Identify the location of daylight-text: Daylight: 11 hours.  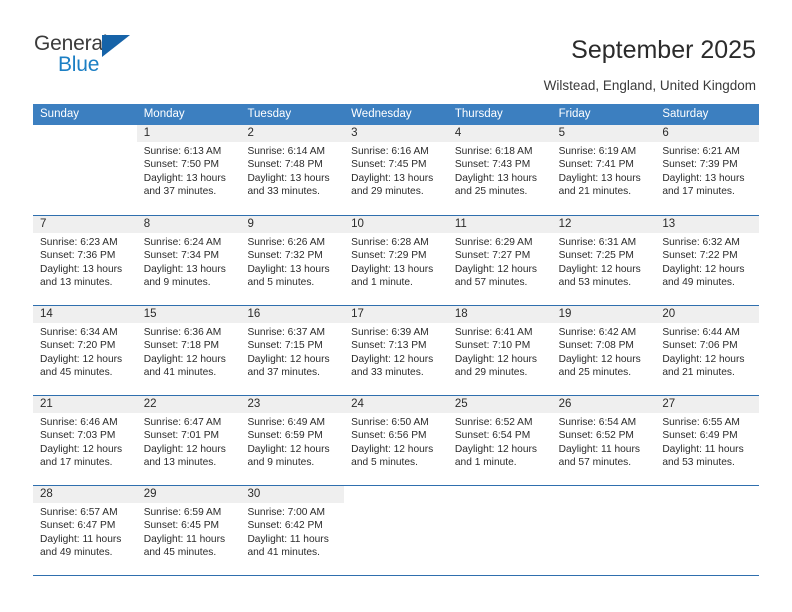
(599, 449).